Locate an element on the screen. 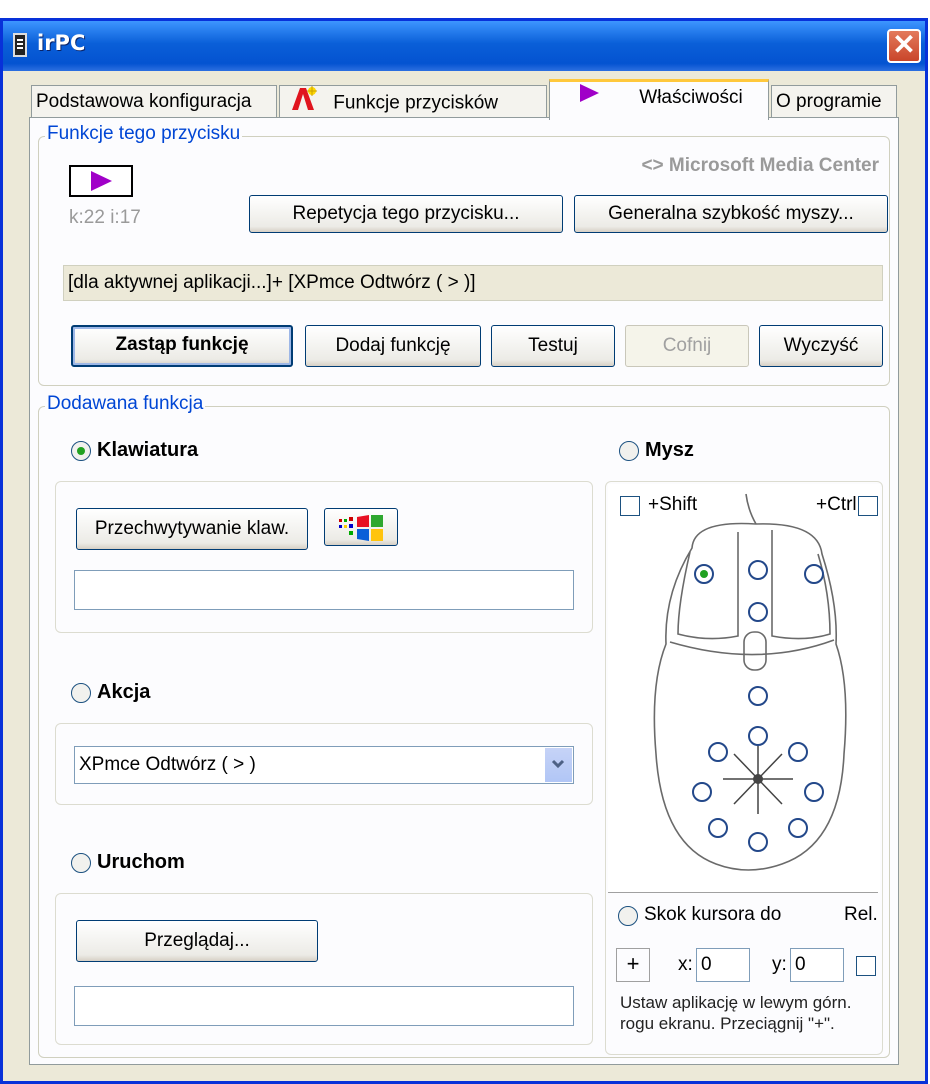 Image resolution: width=930 pixels, height=1084 pixels. jump-cursor-radio is located at coordinates (628, 916).